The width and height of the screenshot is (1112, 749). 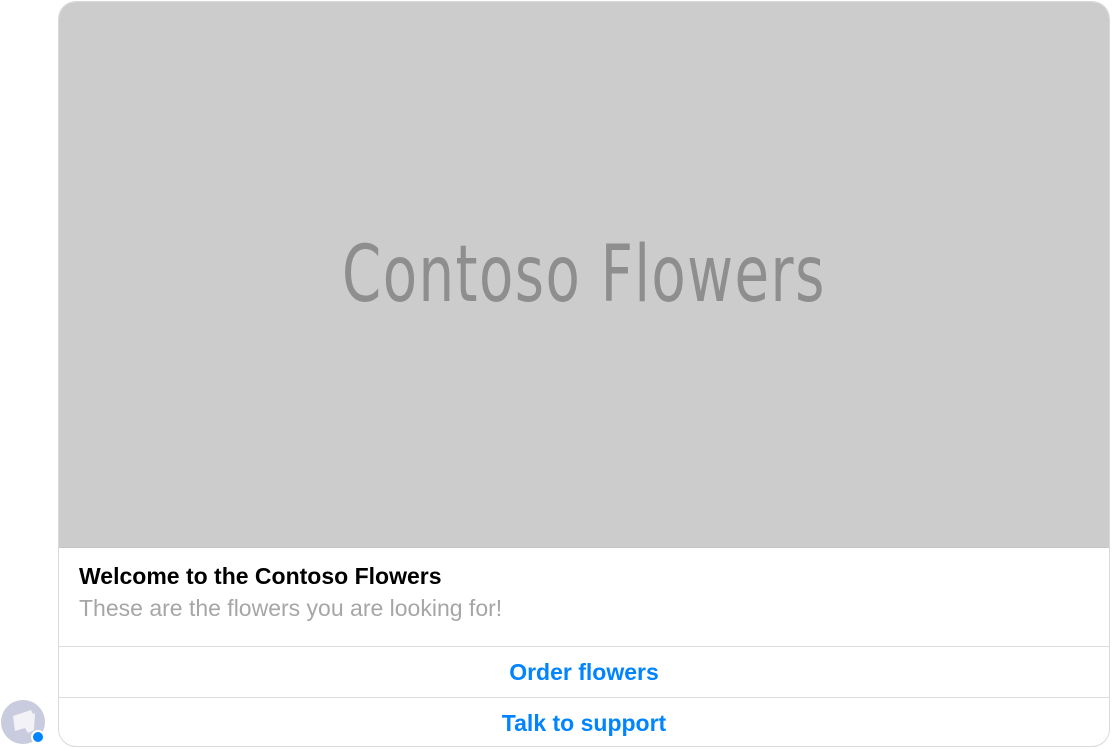 I want to click on talk-to-support-button: Talk to support, so click(x=584, y=722).